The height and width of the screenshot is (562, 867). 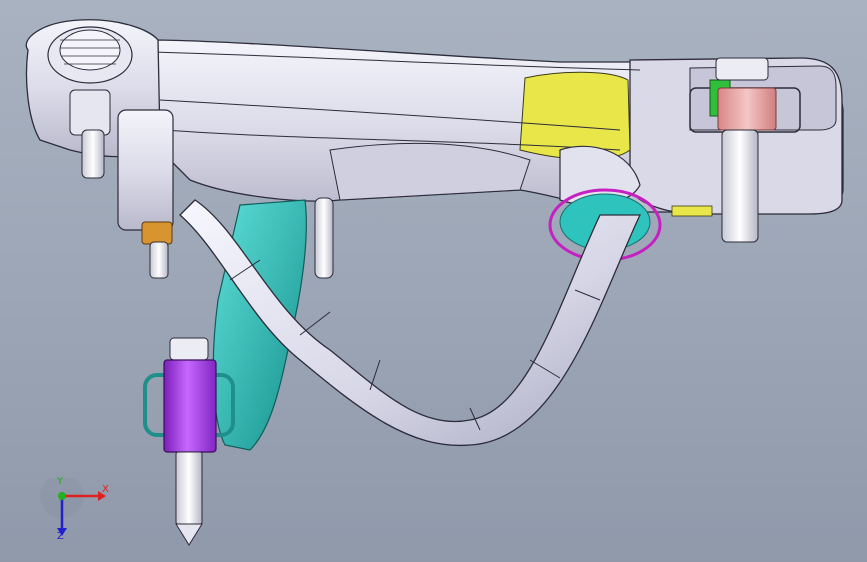 I want to click on arm-center-rib, so click(x=430, y=171).